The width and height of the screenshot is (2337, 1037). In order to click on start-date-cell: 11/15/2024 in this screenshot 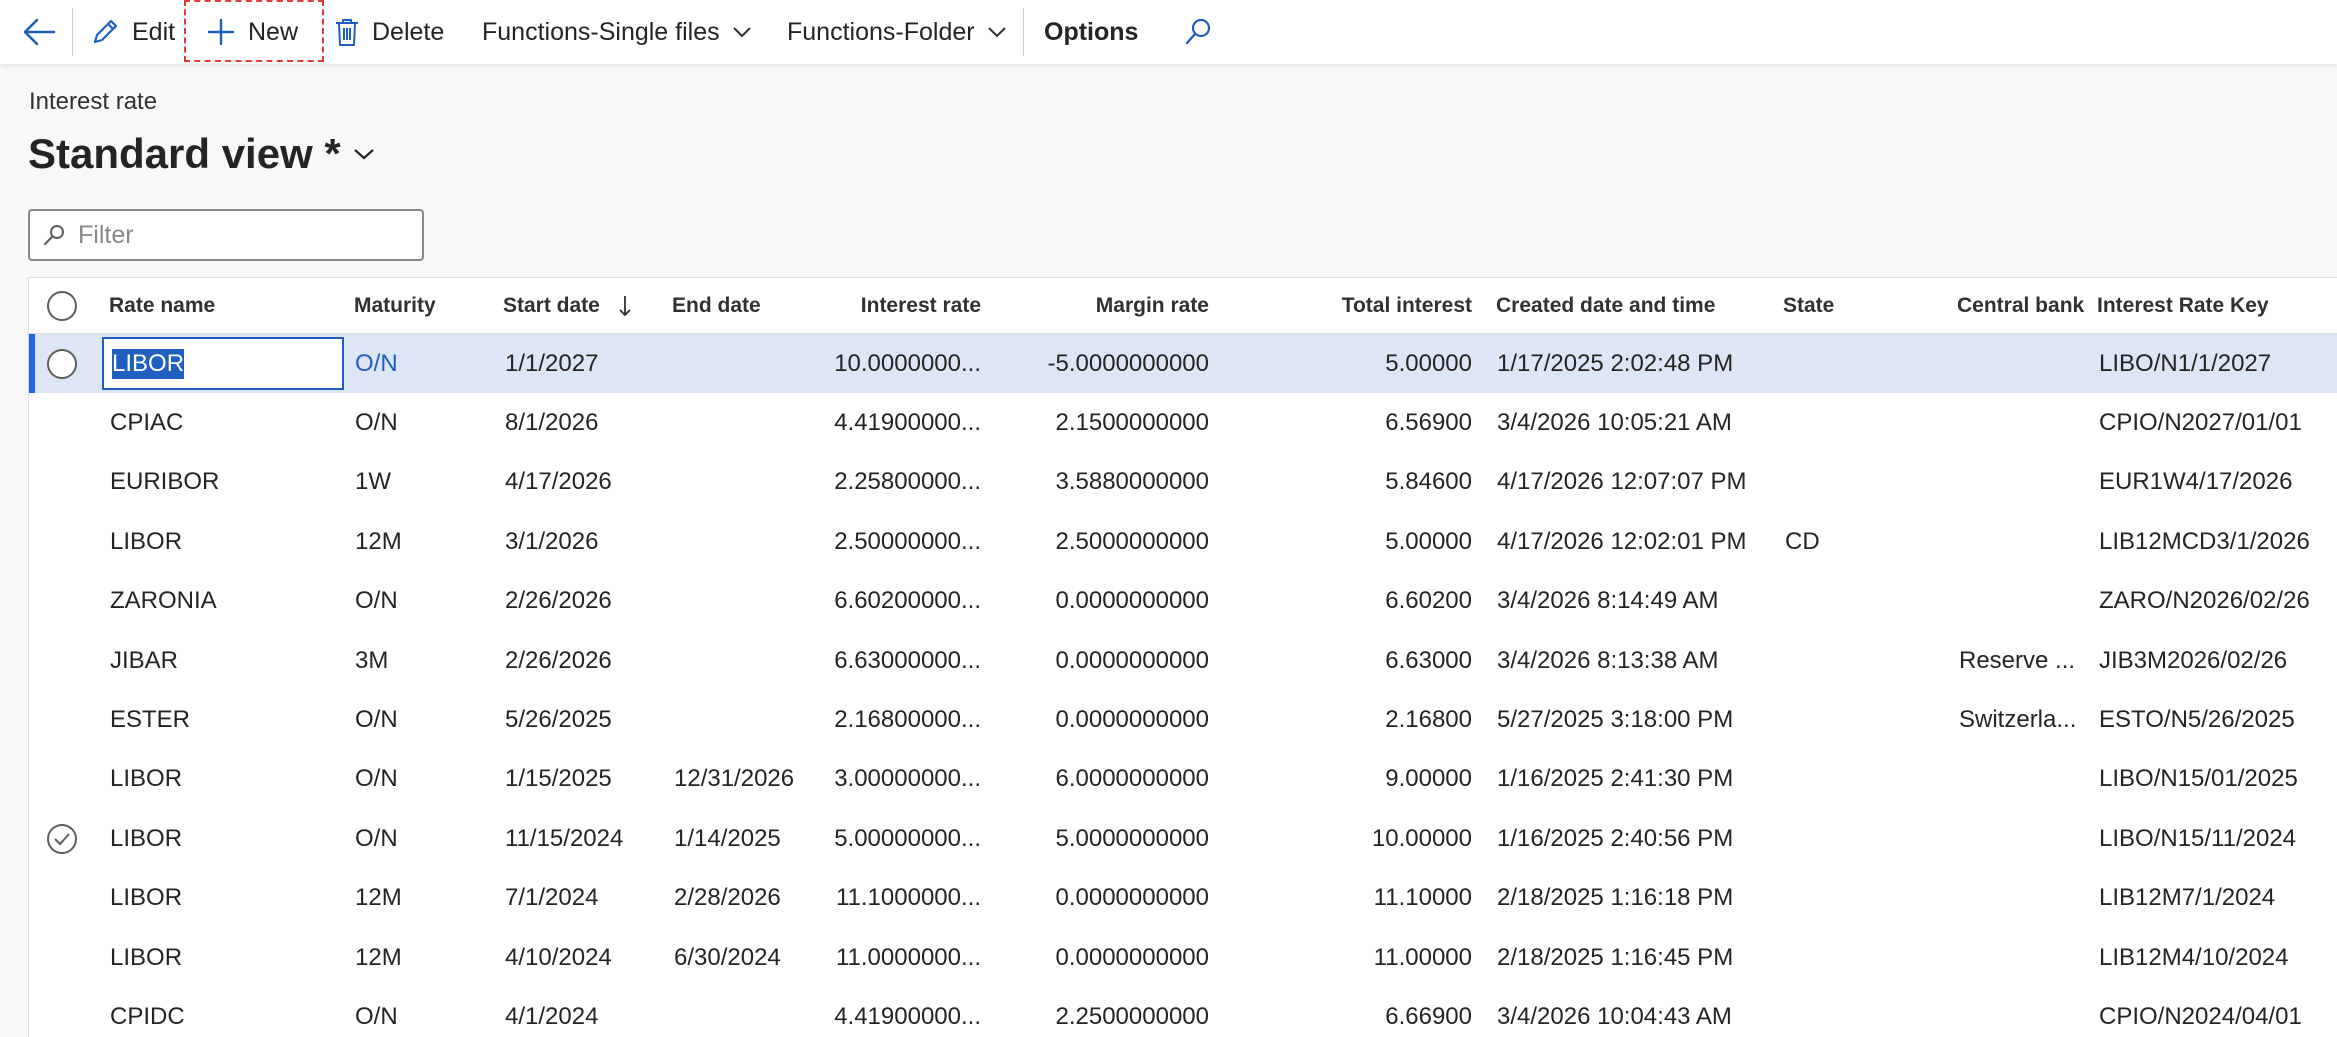, I will do `click(564, 838)`.